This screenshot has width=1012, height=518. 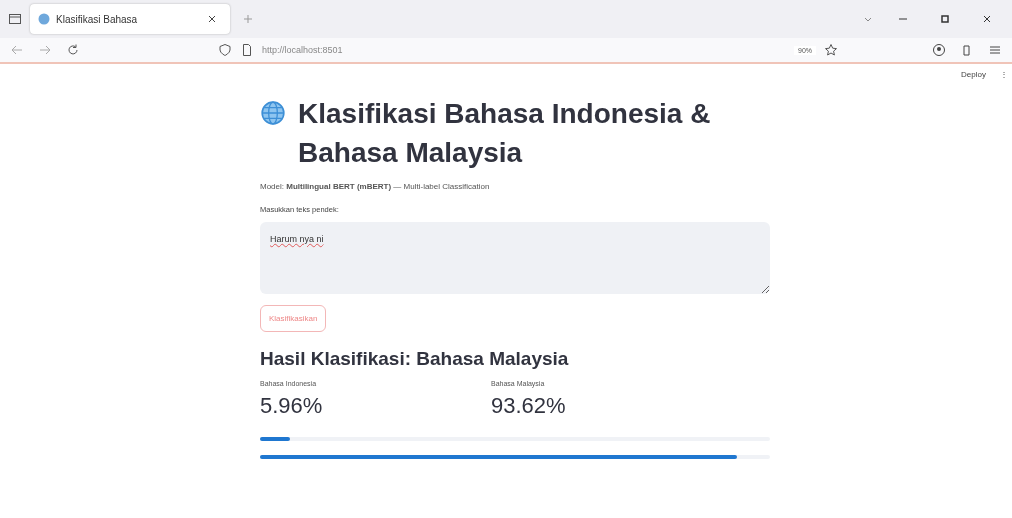 What do you see at coordinates (973, 74) in the screenshot?
I see `deploy-button: Deploy` at bounding box center [973, 74].